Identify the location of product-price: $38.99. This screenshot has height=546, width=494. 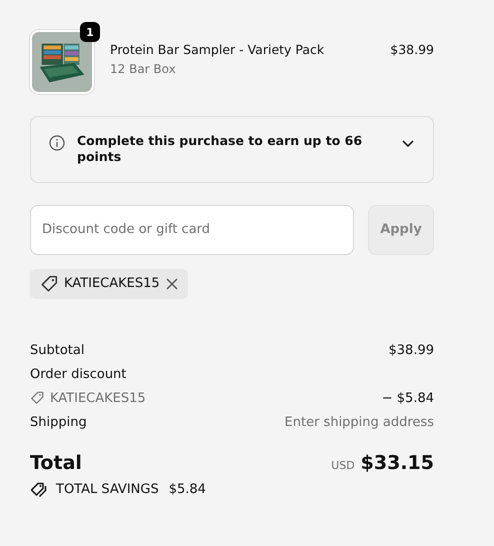
(412, 49).